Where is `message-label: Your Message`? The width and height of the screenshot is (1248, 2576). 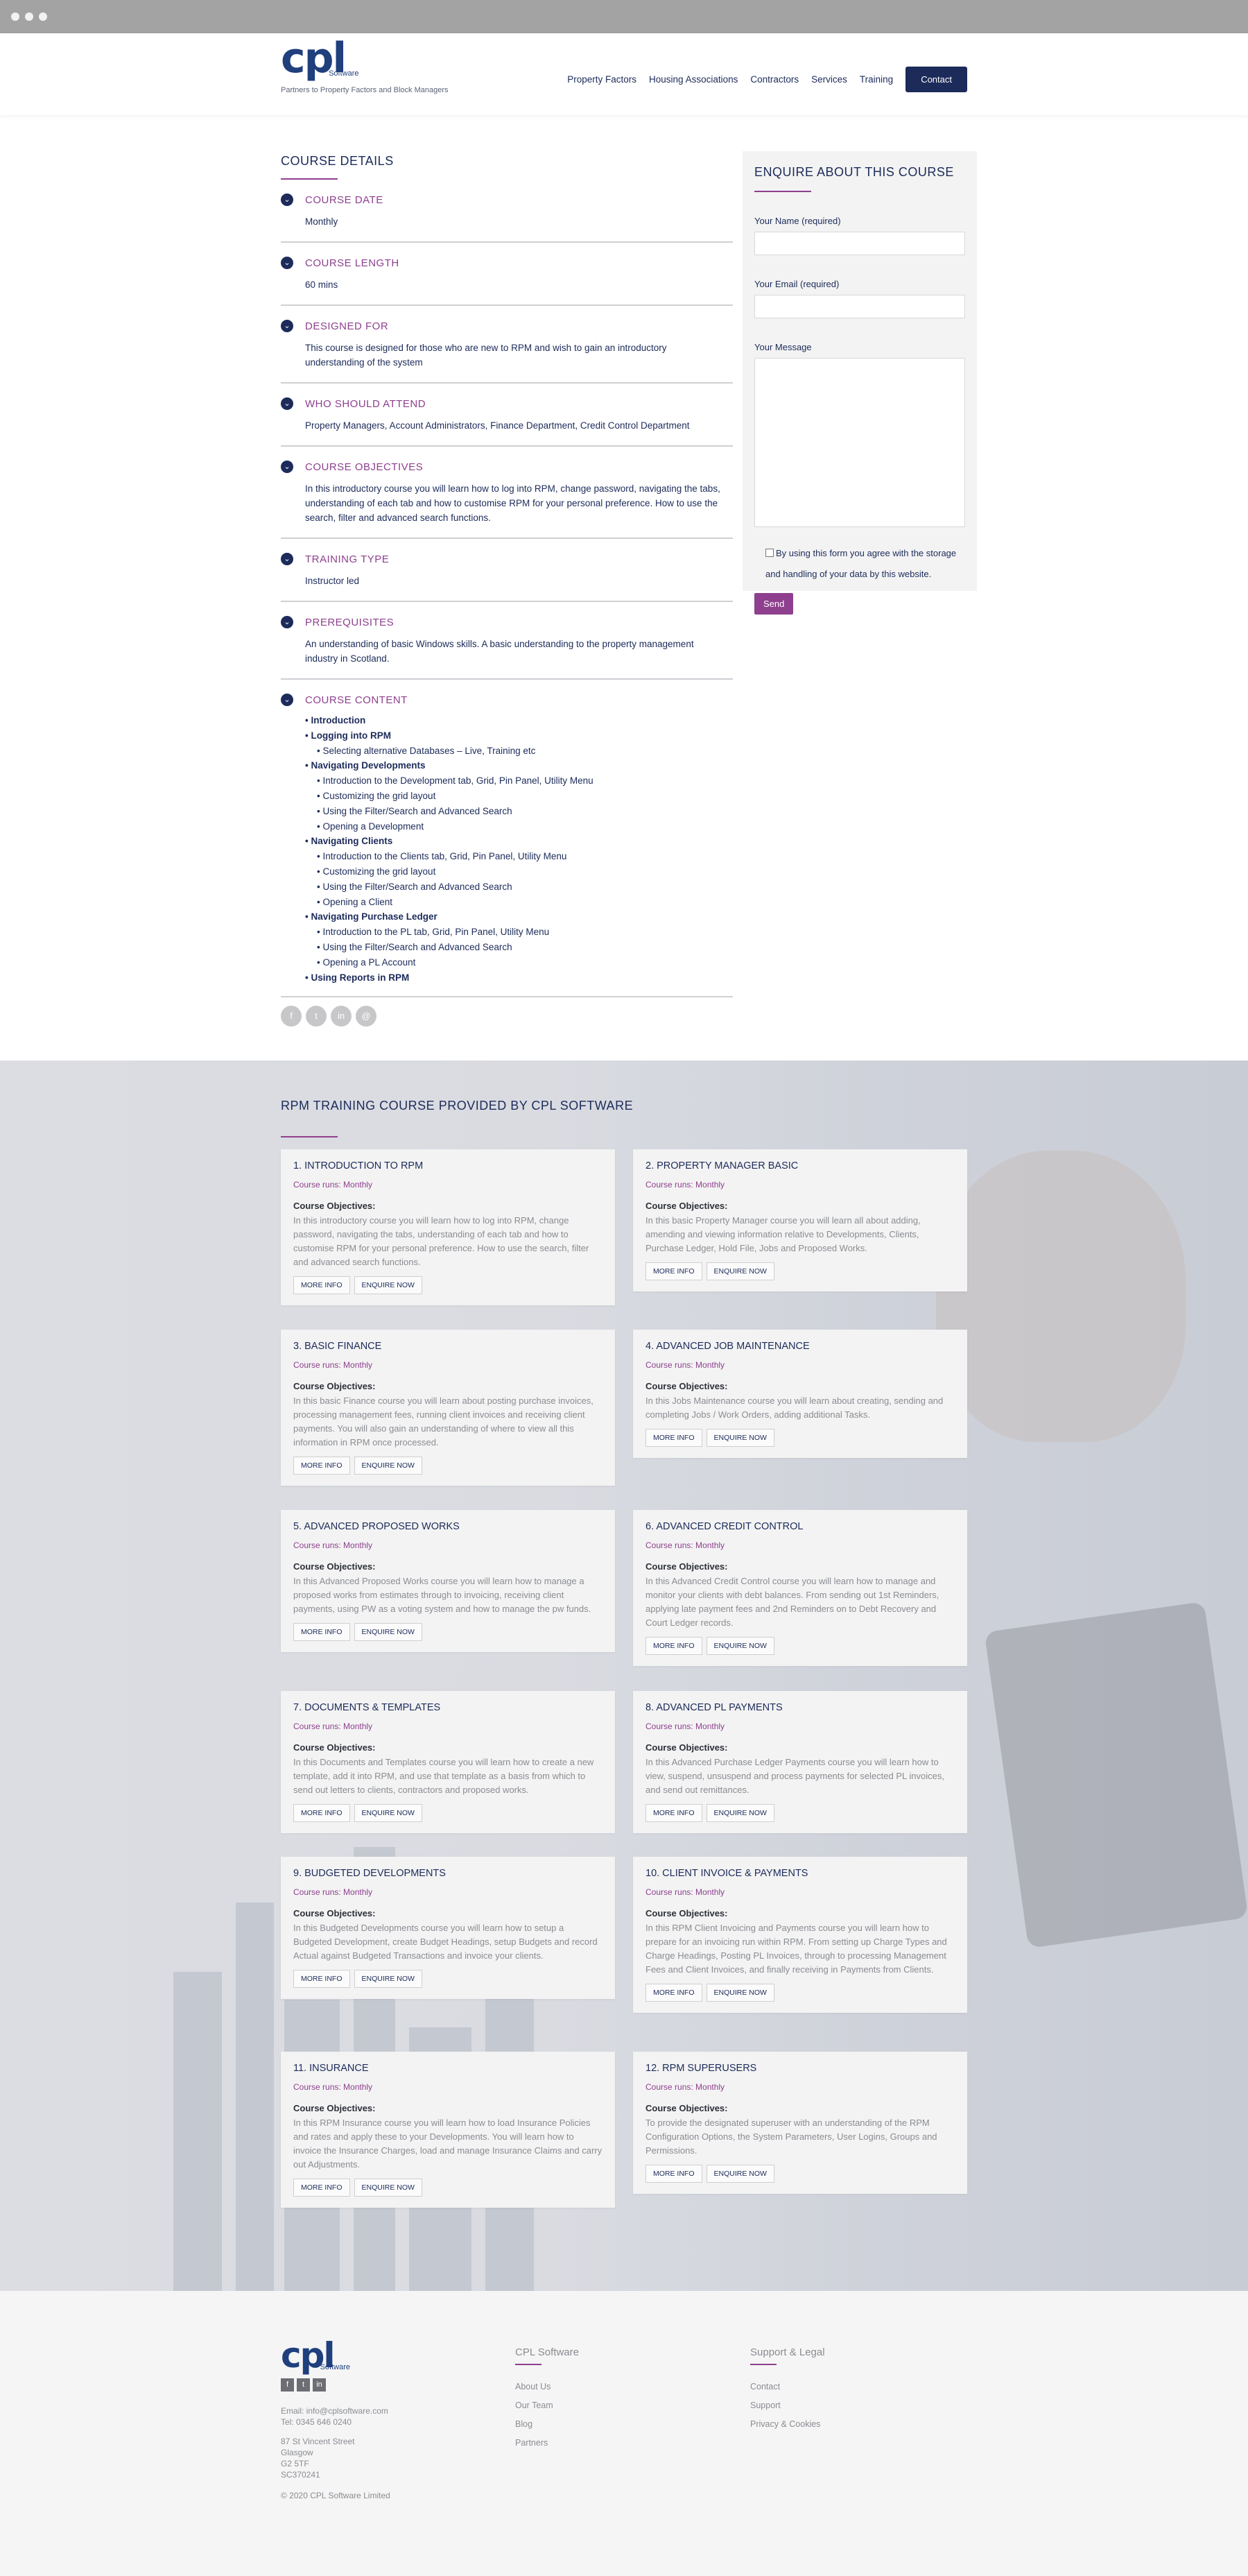
message-label: Your Message is located at coordinates (783, 347).